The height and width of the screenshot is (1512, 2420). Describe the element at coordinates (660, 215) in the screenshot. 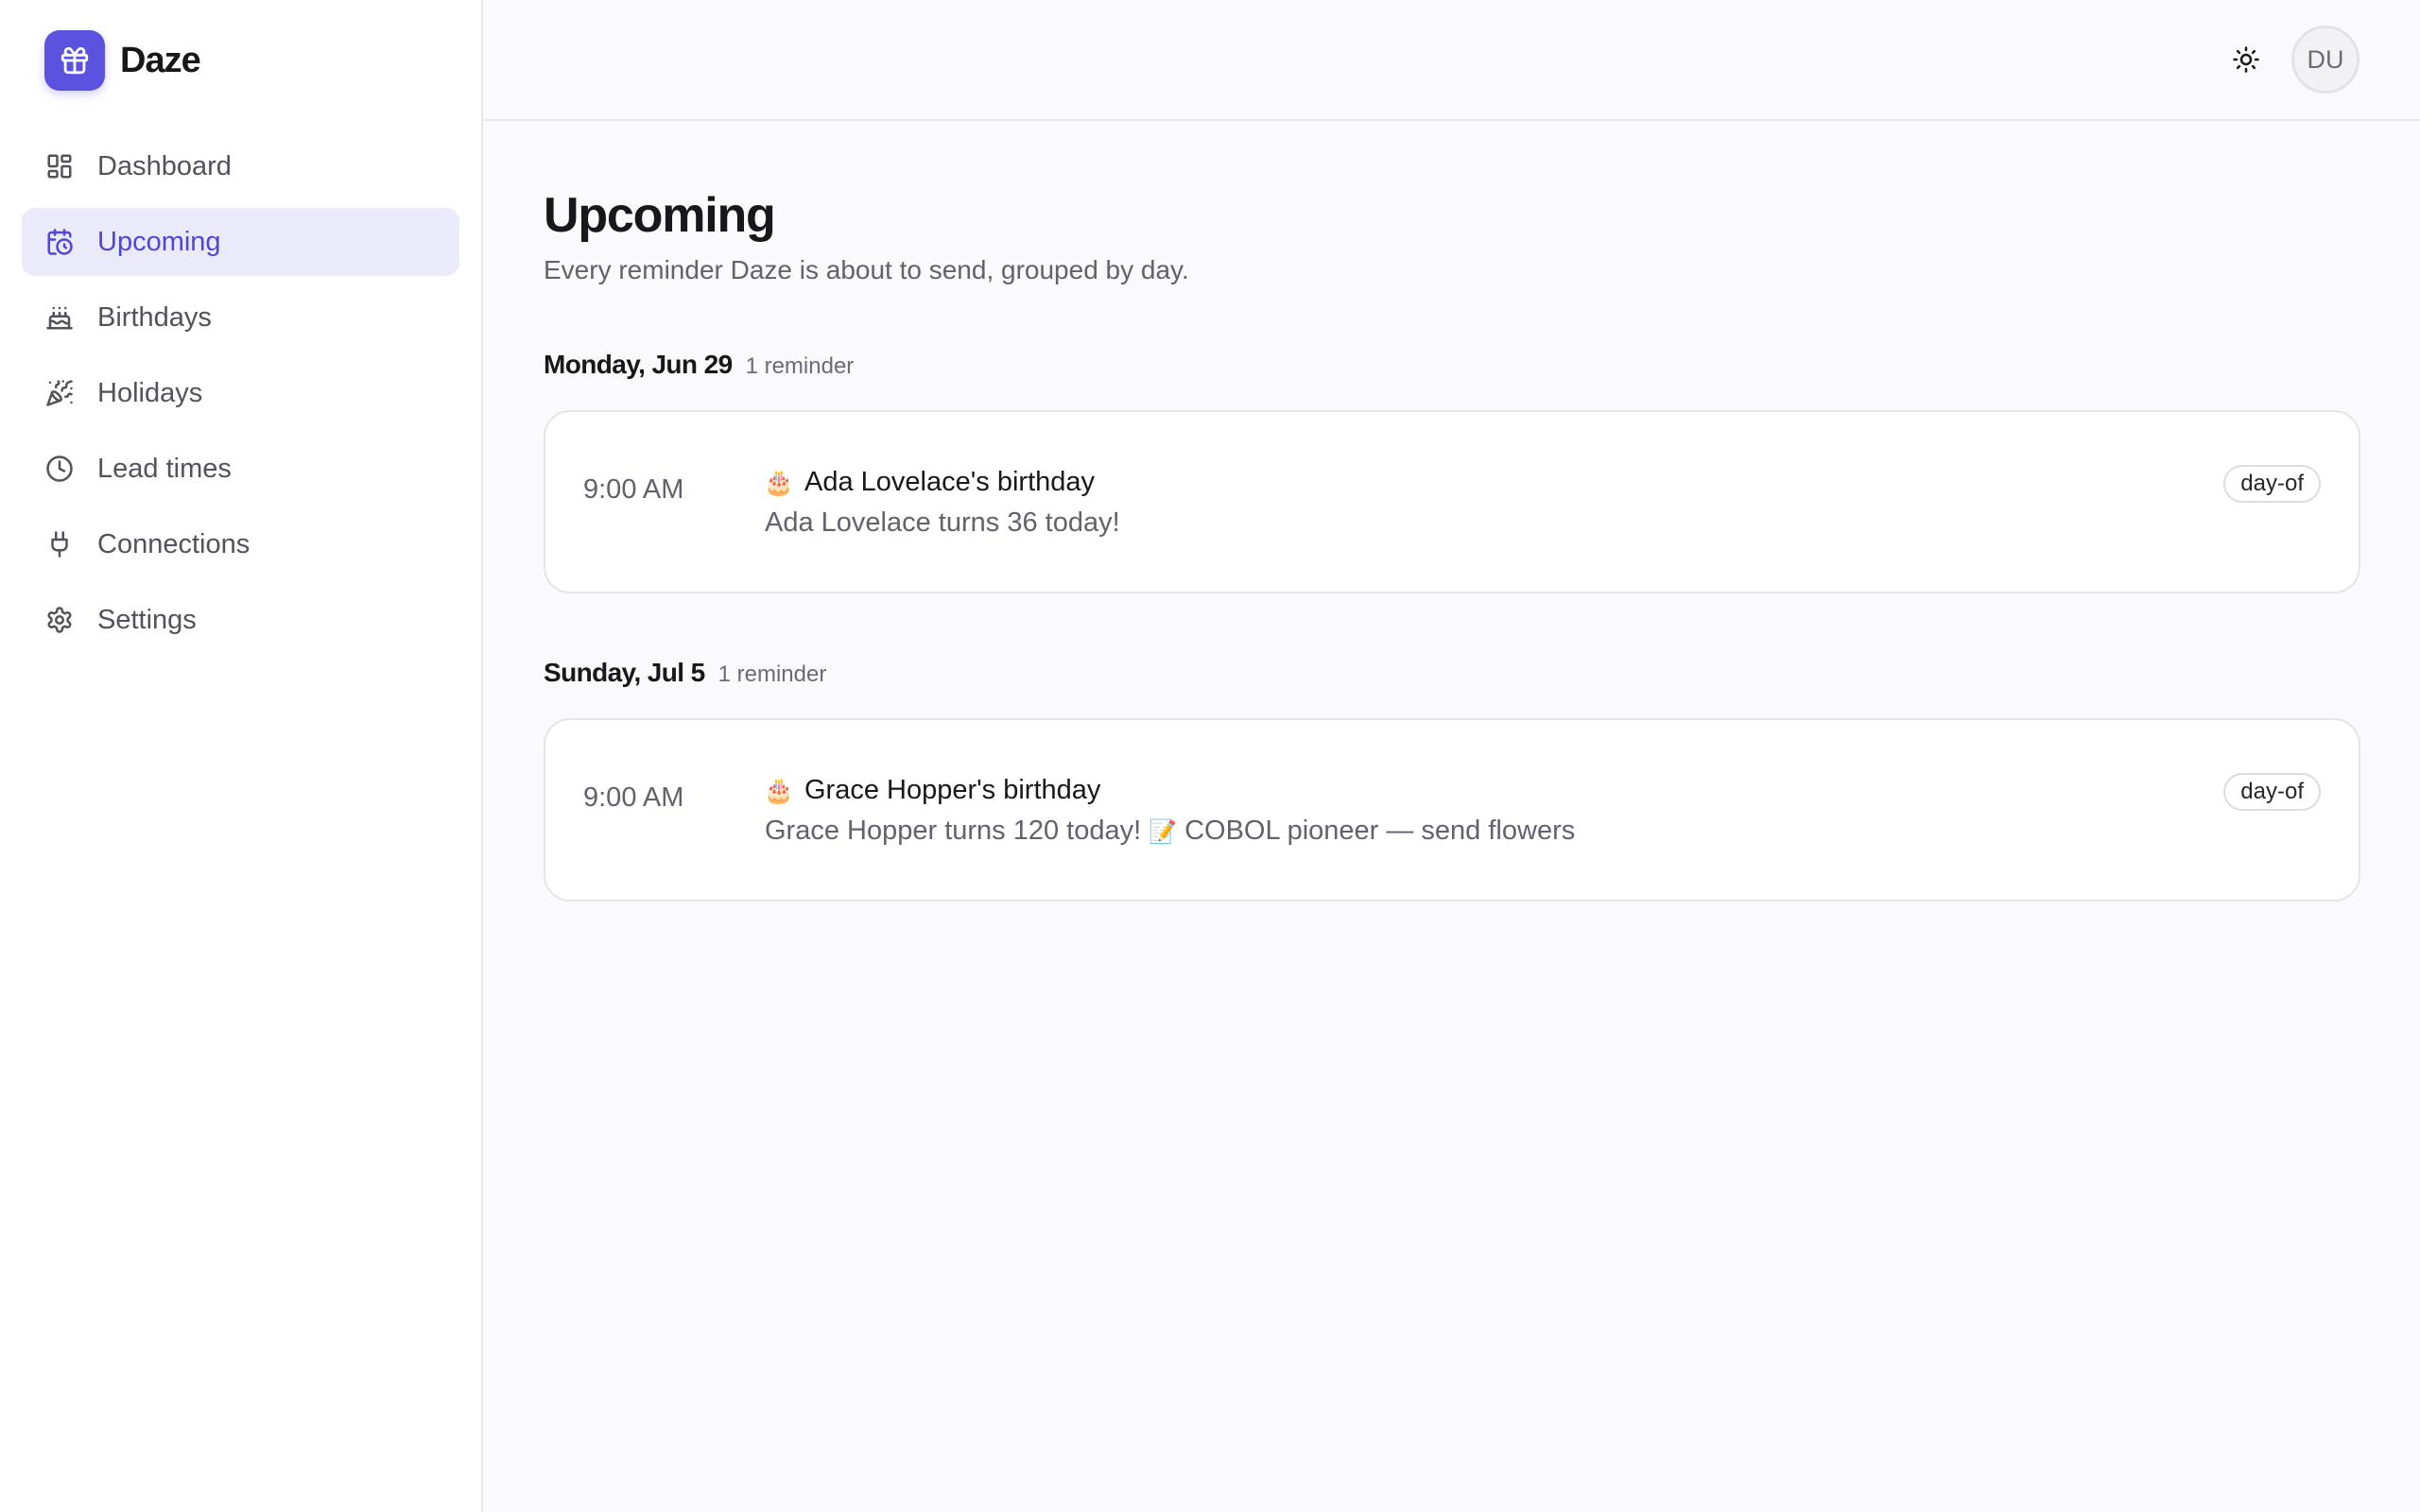

I see `page-title: Upcoming` at that location.